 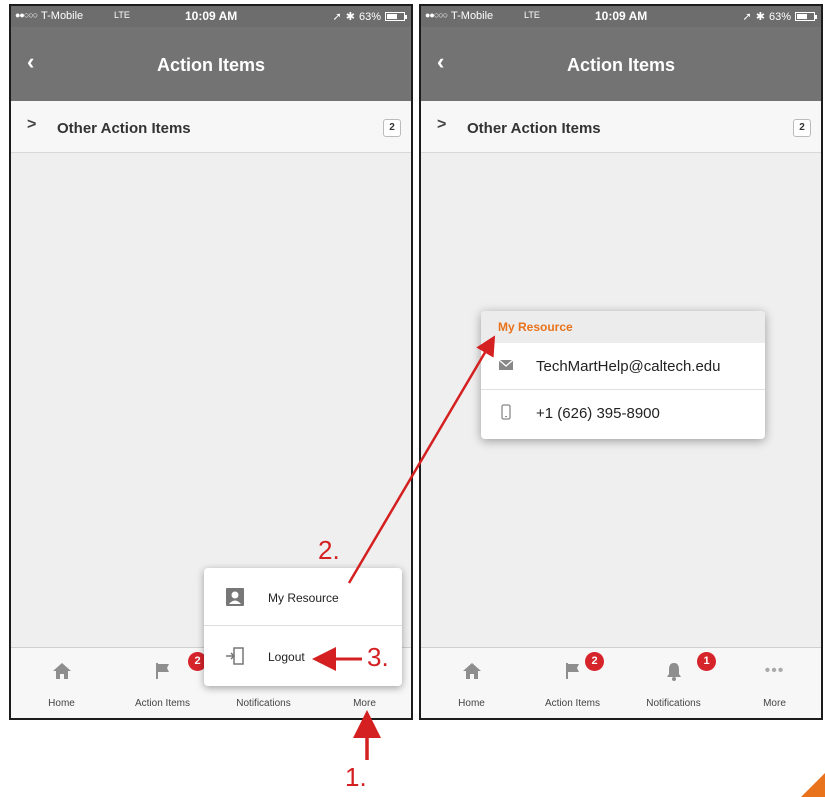 I want to click on annotation-step-1: 1., so click(x=356, y=777).